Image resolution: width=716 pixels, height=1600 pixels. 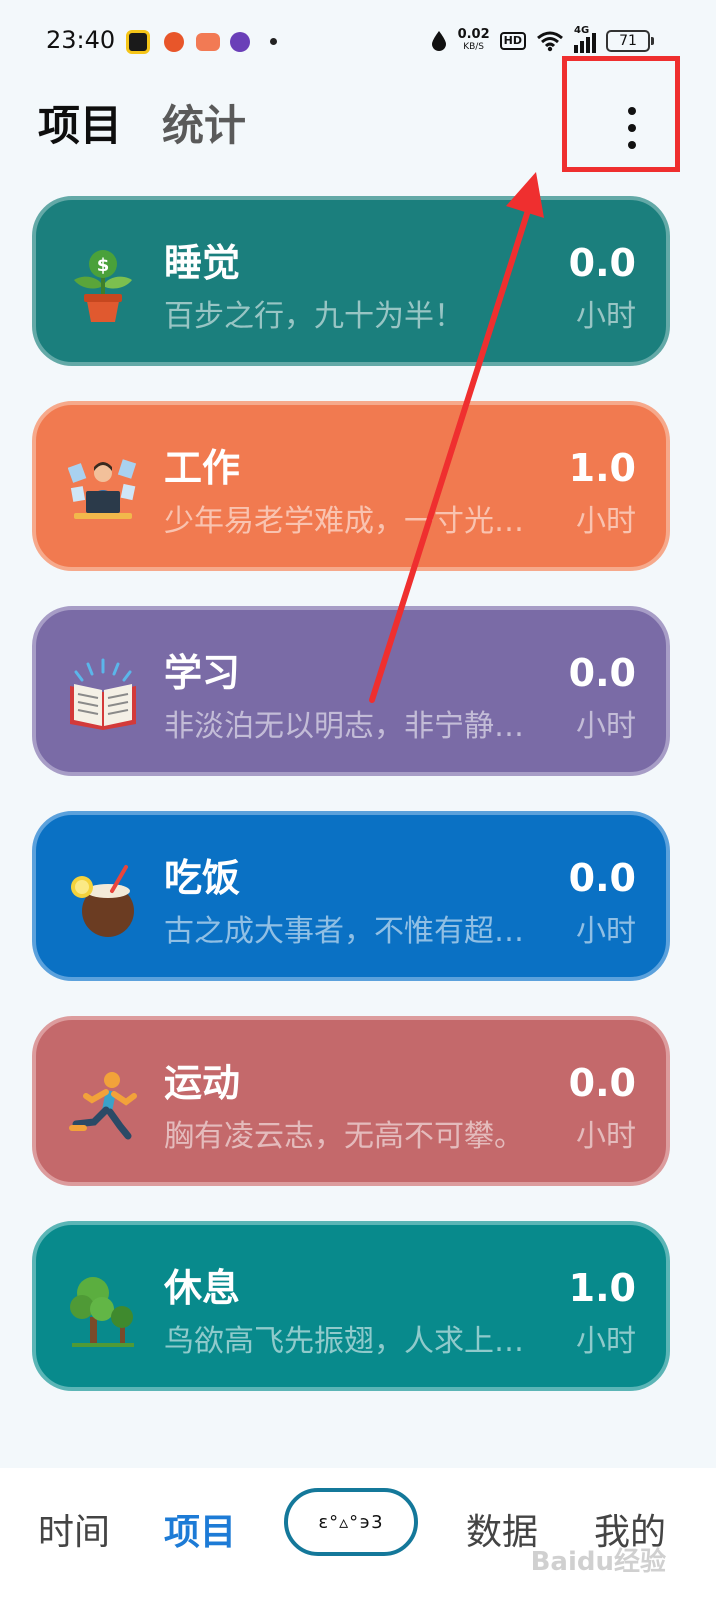 What do you see at coordinates (200, 1533) in the screenshot?
I see `nav-projects: 项目` at bounding box center [200, 1533].